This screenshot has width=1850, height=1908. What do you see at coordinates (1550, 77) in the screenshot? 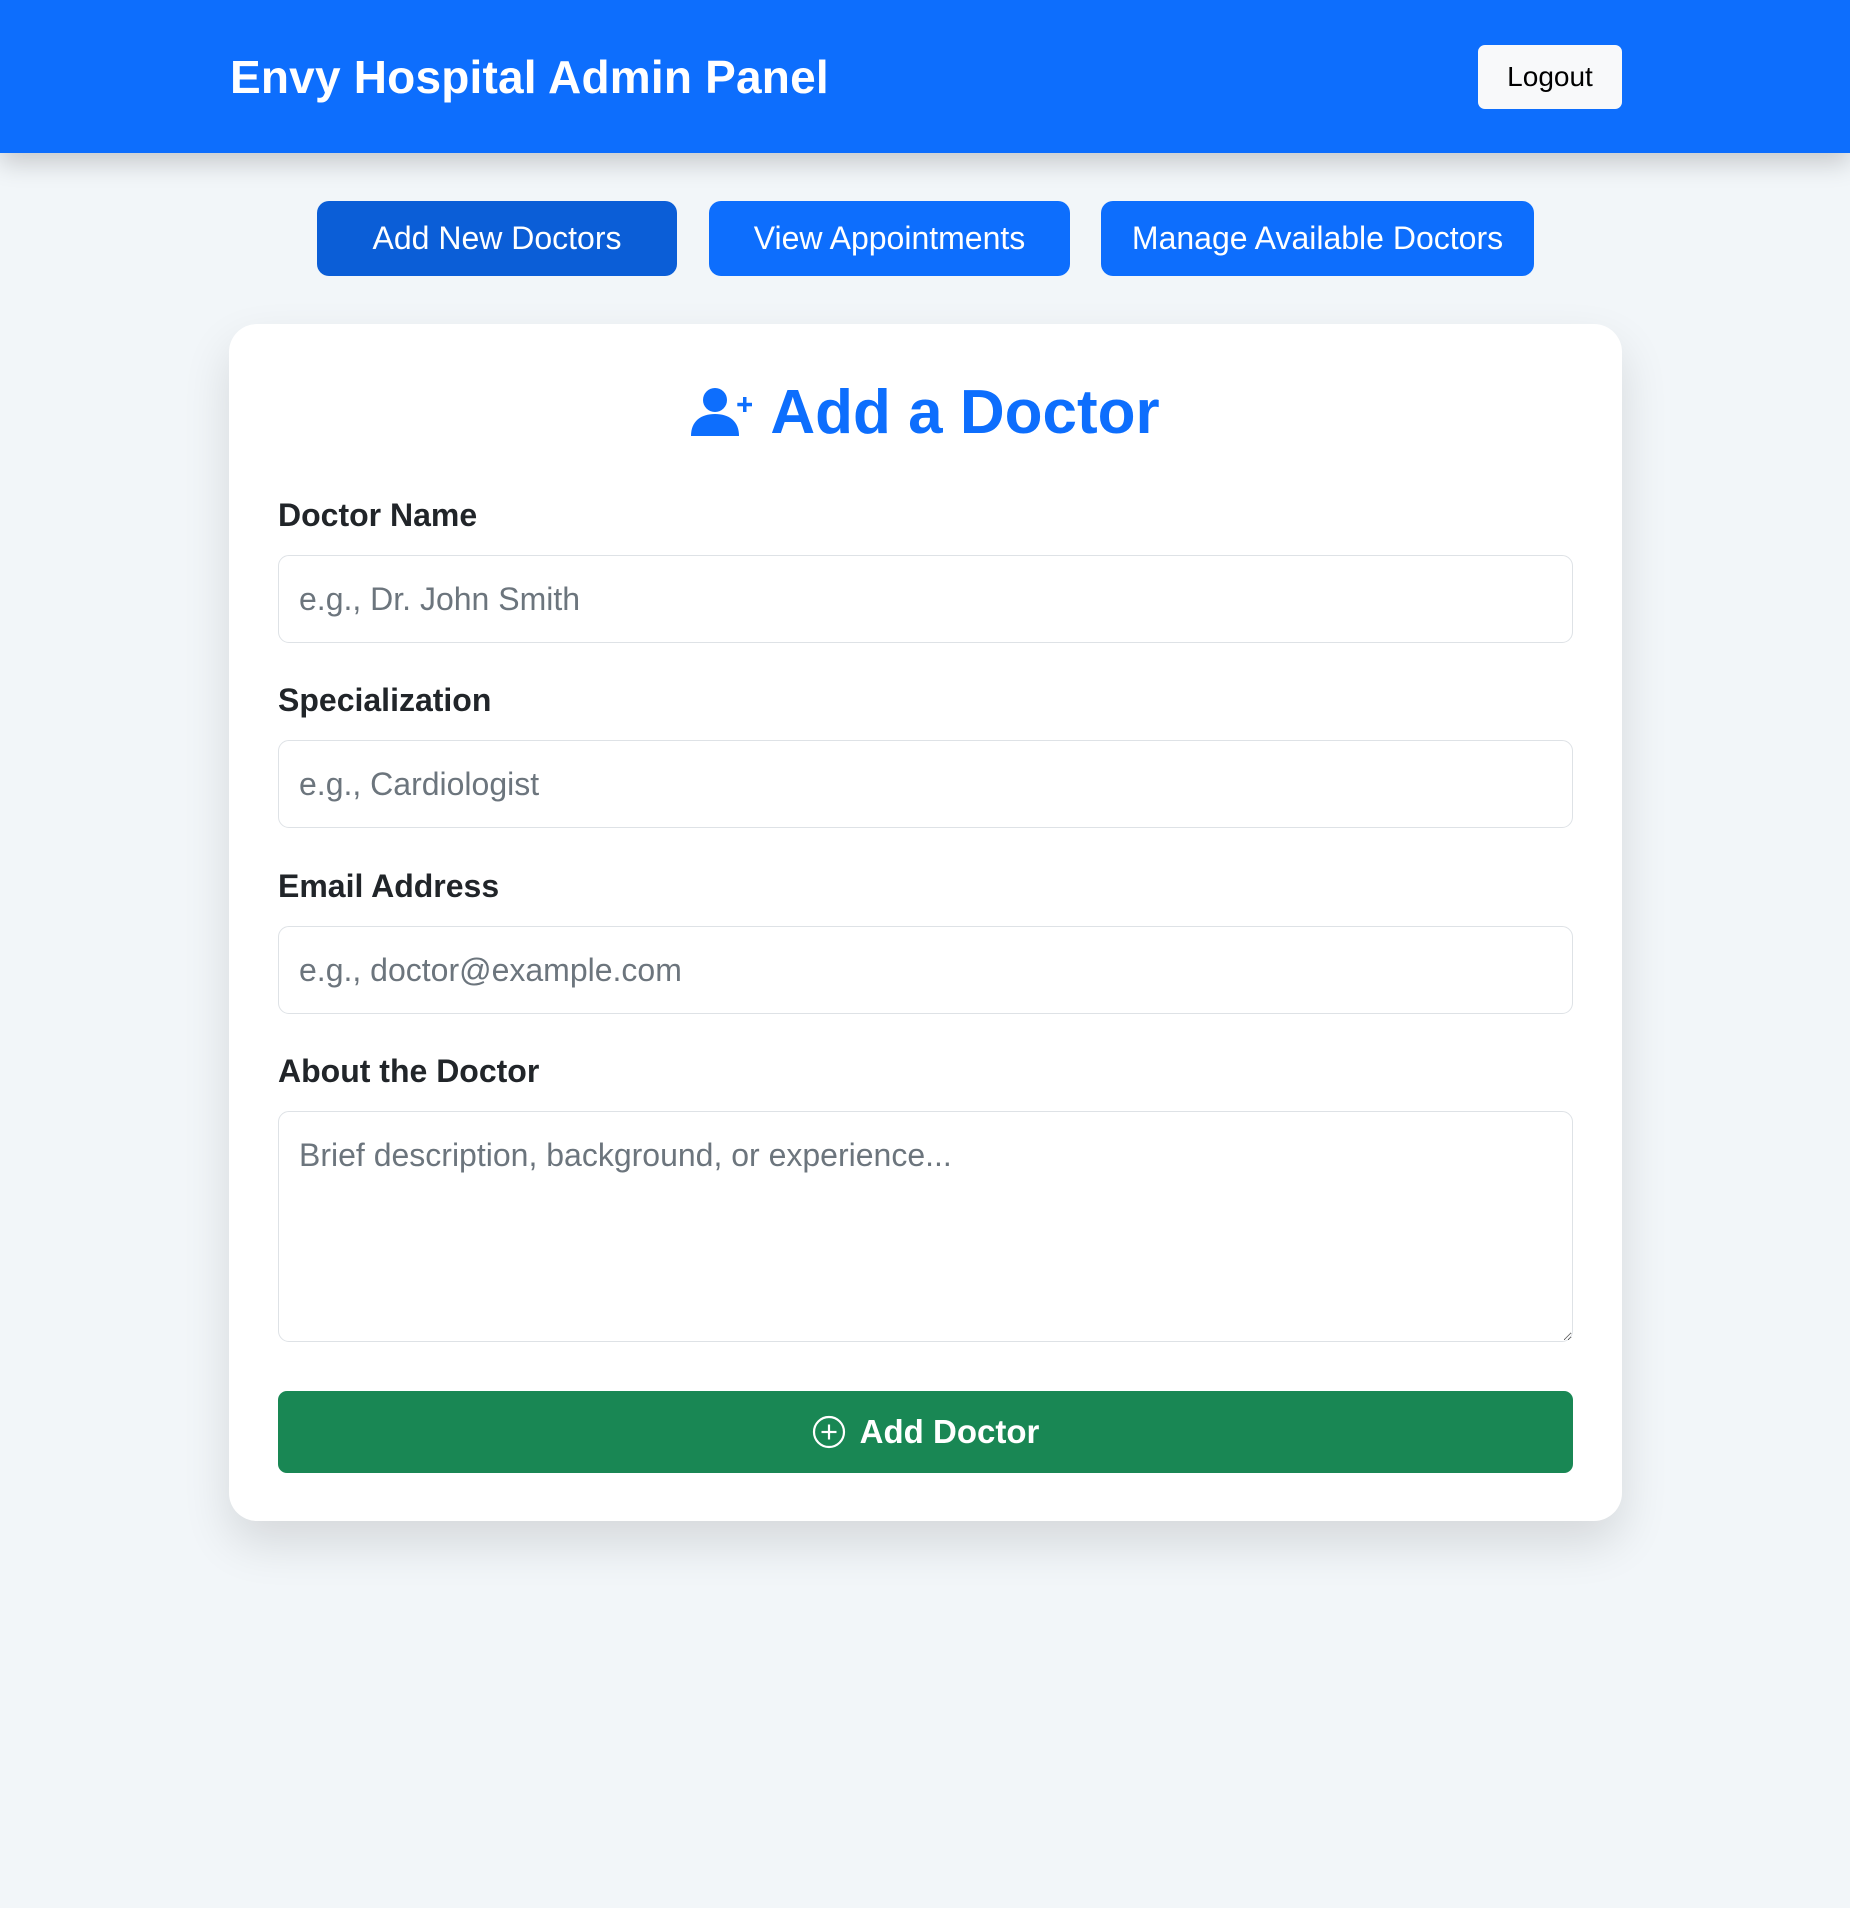
I see `logout-button: Logout` at bounding box center [1550, 77].